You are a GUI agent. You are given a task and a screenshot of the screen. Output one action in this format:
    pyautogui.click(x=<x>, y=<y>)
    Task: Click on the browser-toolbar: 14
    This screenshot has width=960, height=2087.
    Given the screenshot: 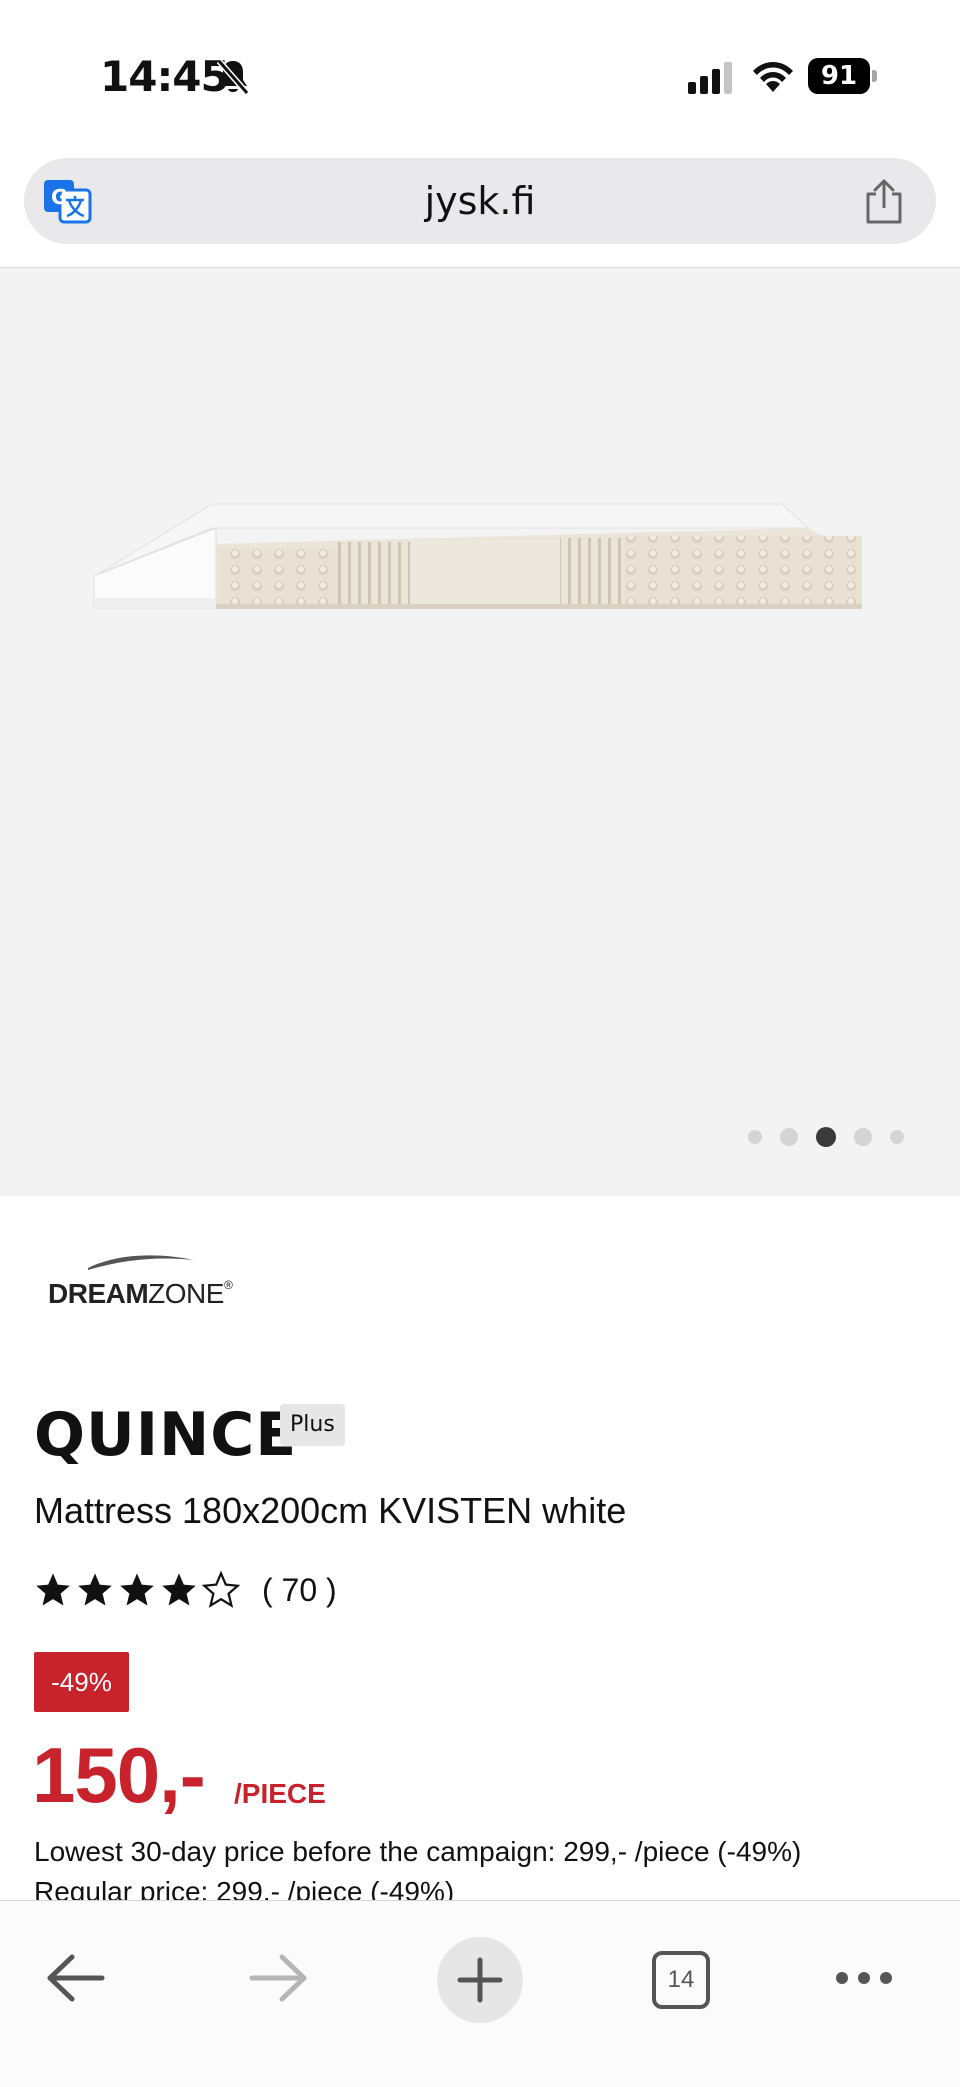 What is the action you would take?
    pyautogui.click(x=480, y=1993)
    